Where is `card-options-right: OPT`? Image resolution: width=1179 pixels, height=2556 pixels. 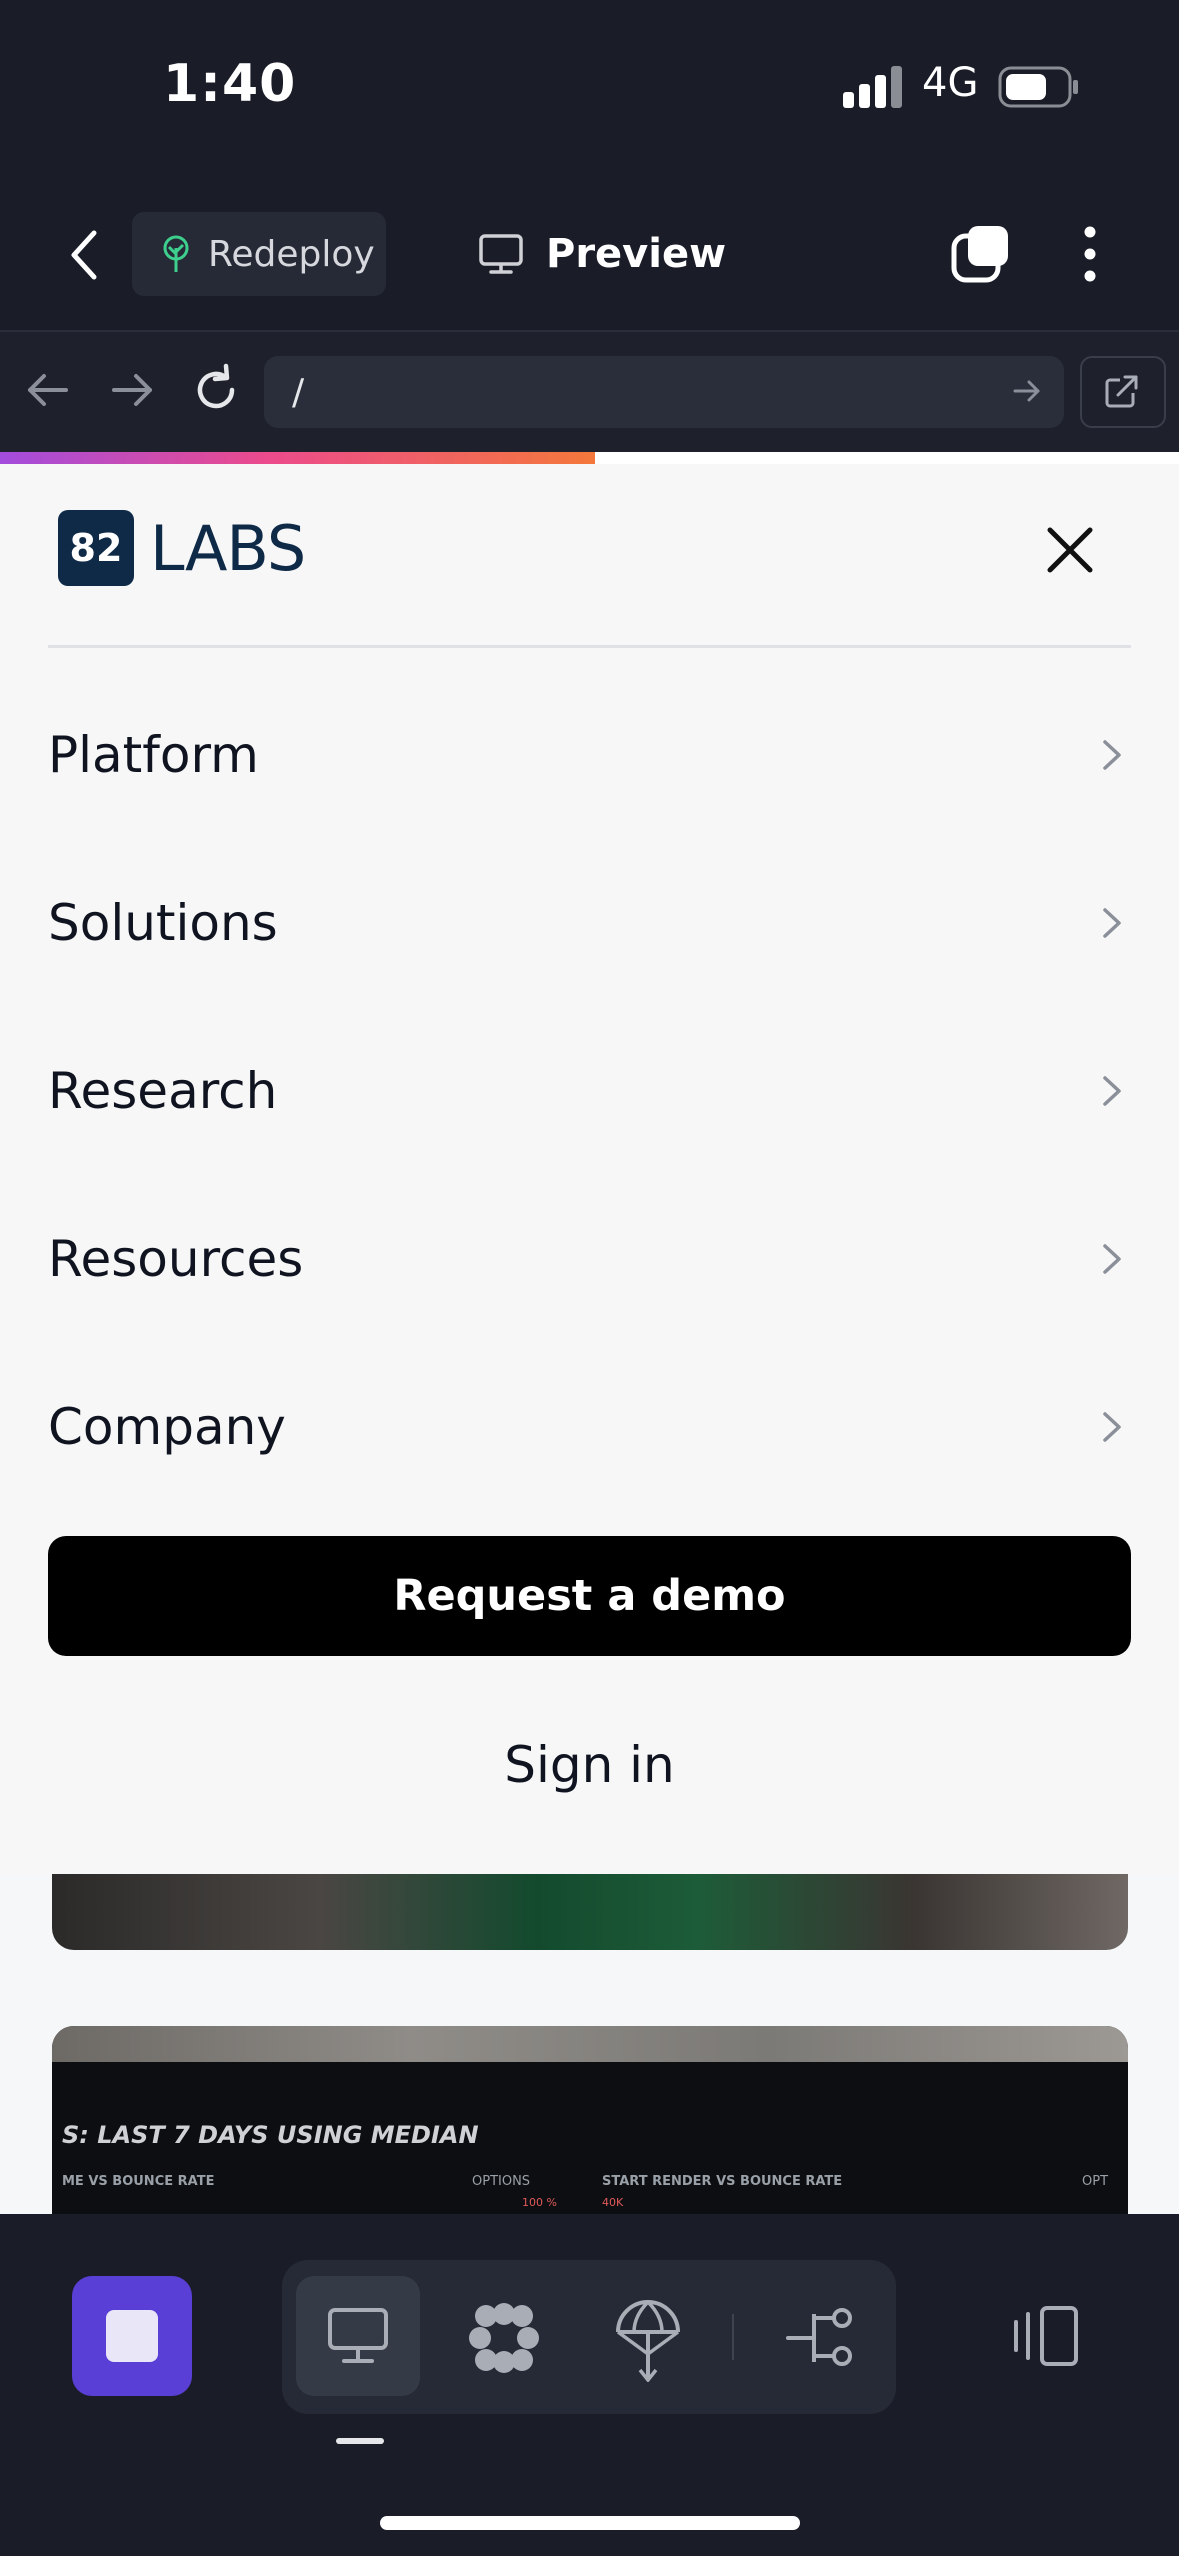
card-options-right: OPT is located at coordinates (1095, 2181).